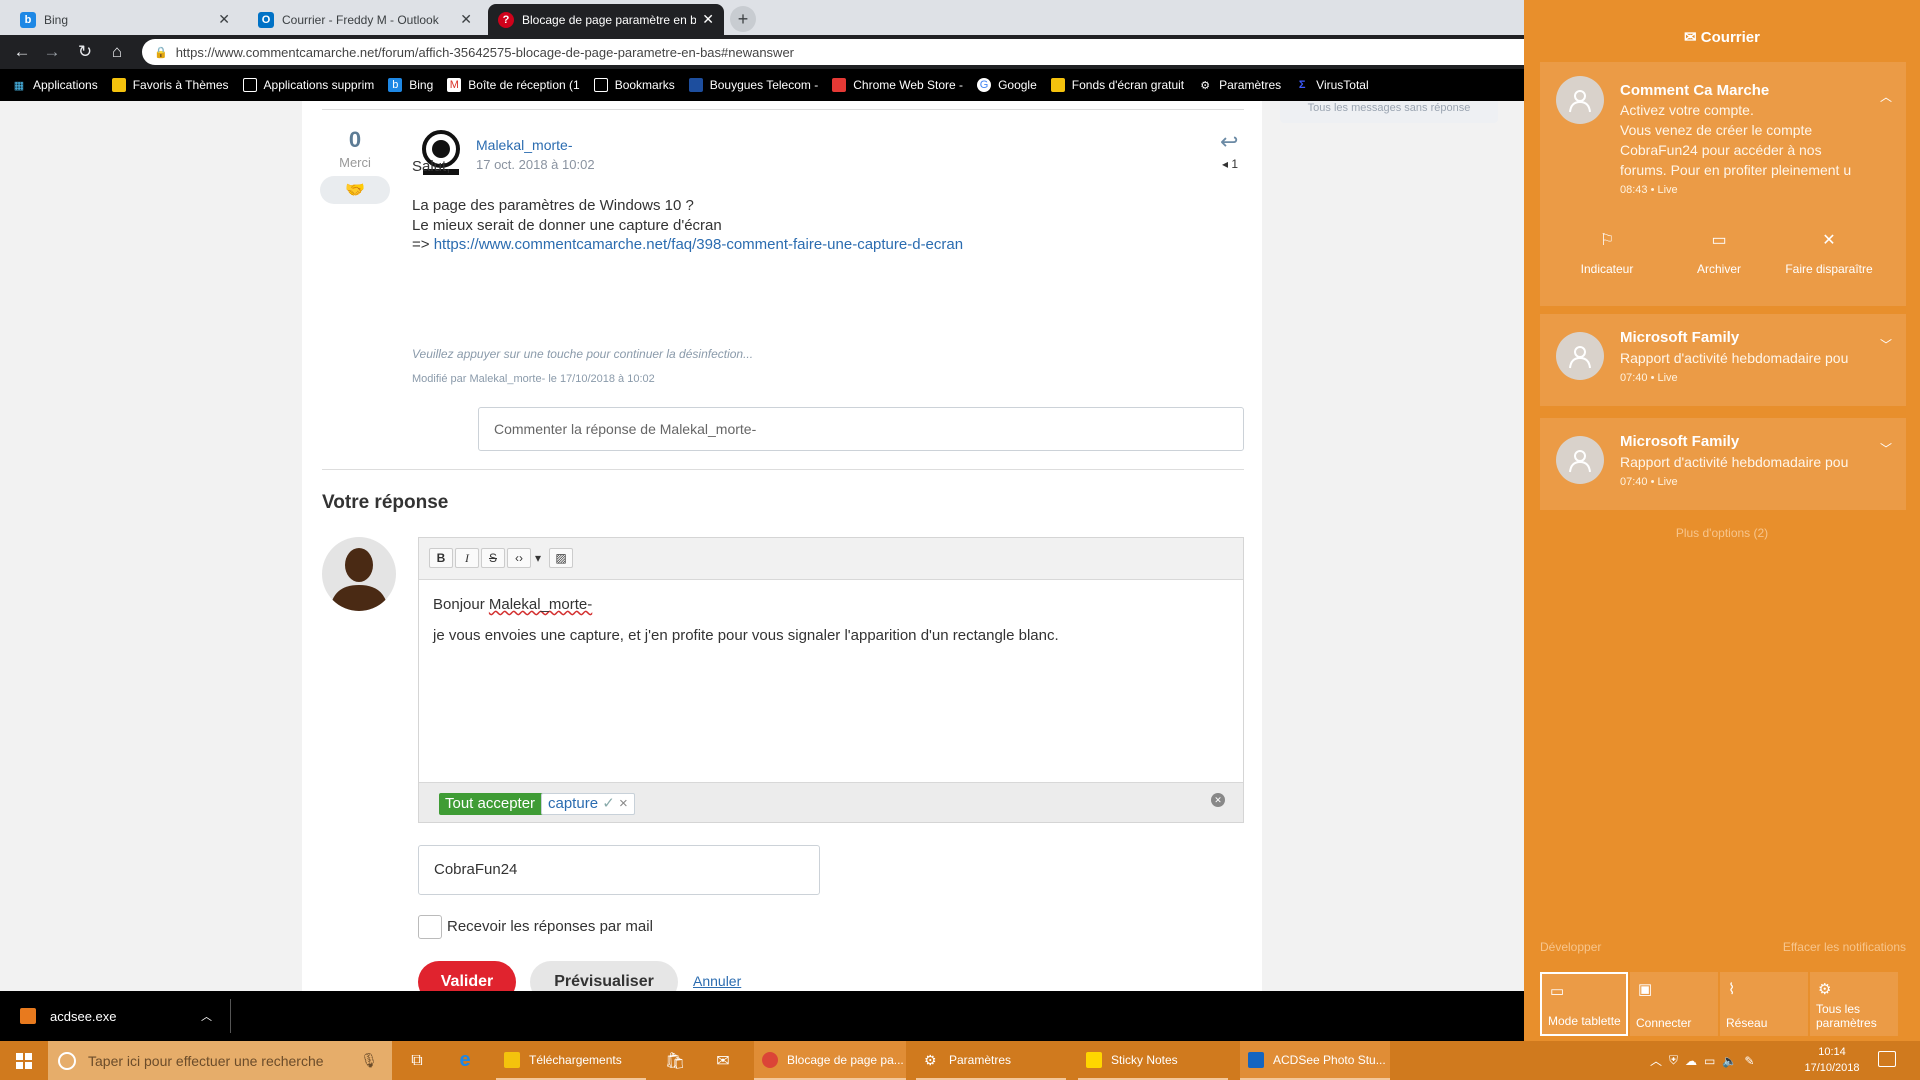 The image size is (1920, 1080). I want to click on bookmark-applications: ▦ Applications, so click(55, 85).